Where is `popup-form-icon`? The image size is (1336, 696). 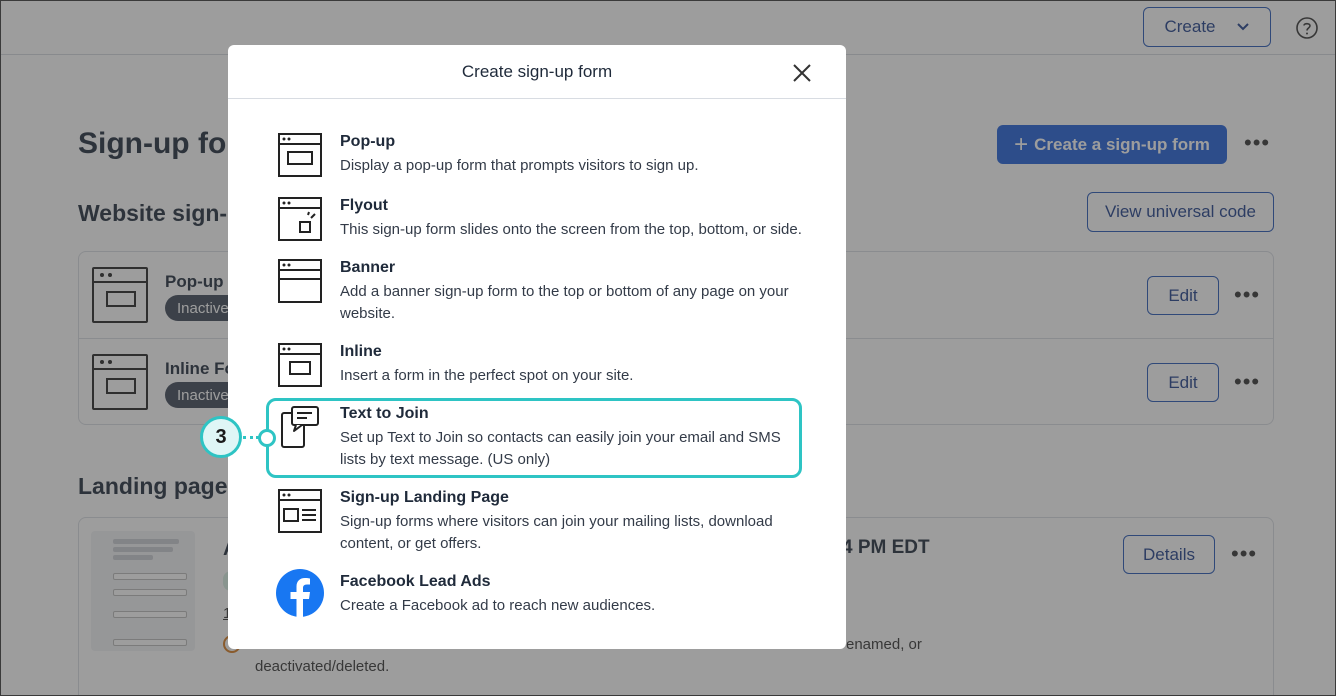
popup-form-icon is located at coordinates (300, 155).